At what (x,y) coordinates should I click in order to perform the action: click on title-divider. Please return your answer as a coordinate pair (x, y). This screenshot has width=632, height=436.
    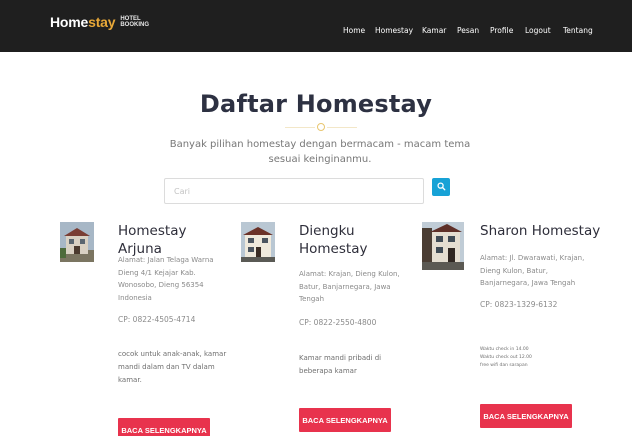
    Looking at the image, I should click on (321, 128).